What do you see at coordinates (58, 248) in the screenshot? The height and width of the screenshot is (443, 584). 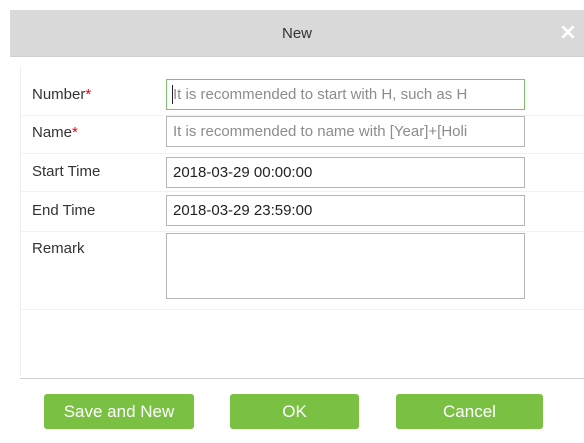 I see `remark-label: Remark` at bounding box center [58, 248].